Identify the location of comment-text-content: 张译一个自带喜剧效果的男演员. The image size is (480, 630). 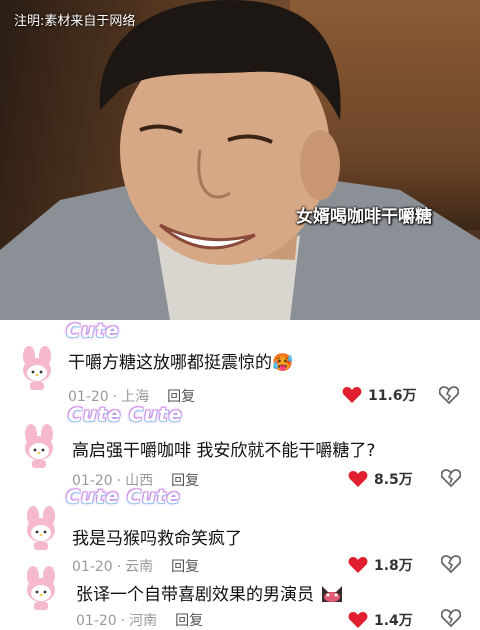
(195, 595).